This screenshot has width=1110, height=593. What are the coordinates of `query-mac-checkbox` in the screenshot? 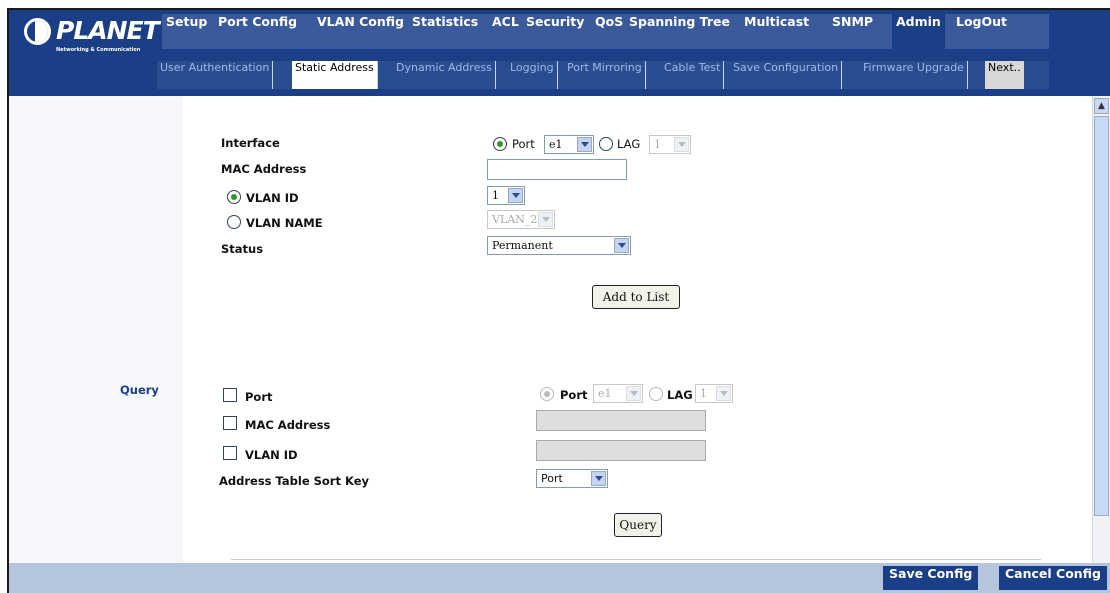 It's located at (230, 423).